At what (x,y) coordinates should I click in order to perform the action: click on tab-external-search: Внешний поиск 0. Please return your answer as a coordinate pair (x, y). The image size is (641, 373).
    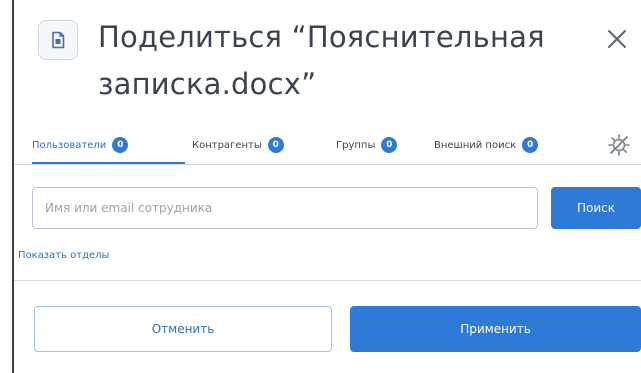
    Looking at the image, I should click on (486, 145).